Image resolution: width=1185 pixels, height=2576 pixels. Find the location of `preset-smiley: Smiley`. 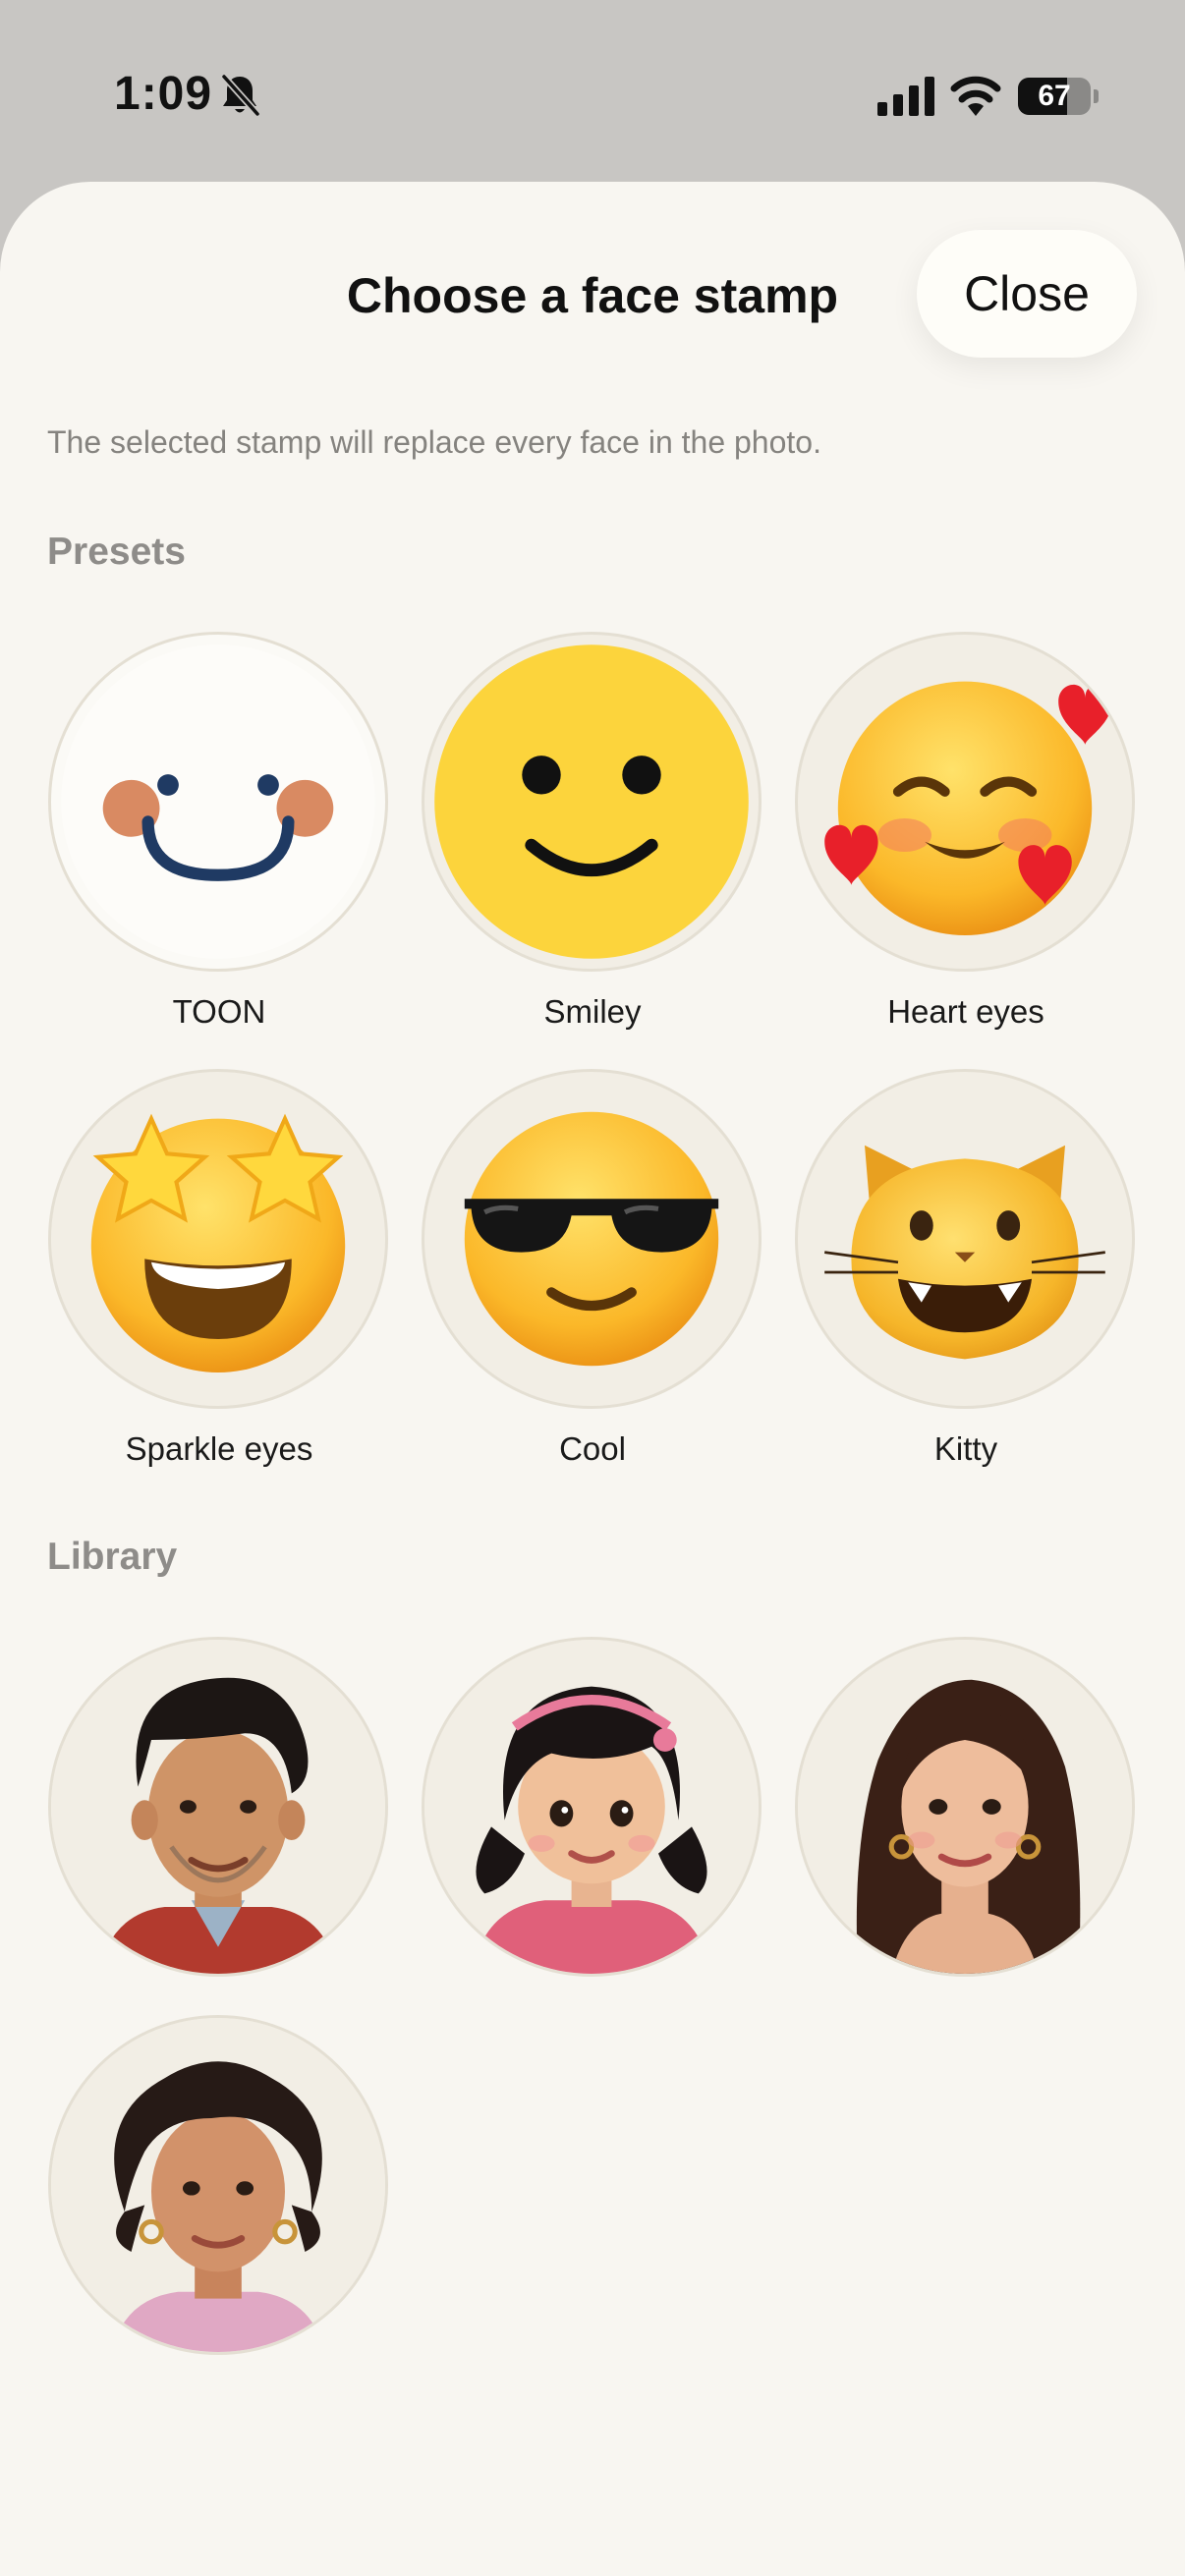

preset-smiley: Smiley is located at coordinates (592, 831).